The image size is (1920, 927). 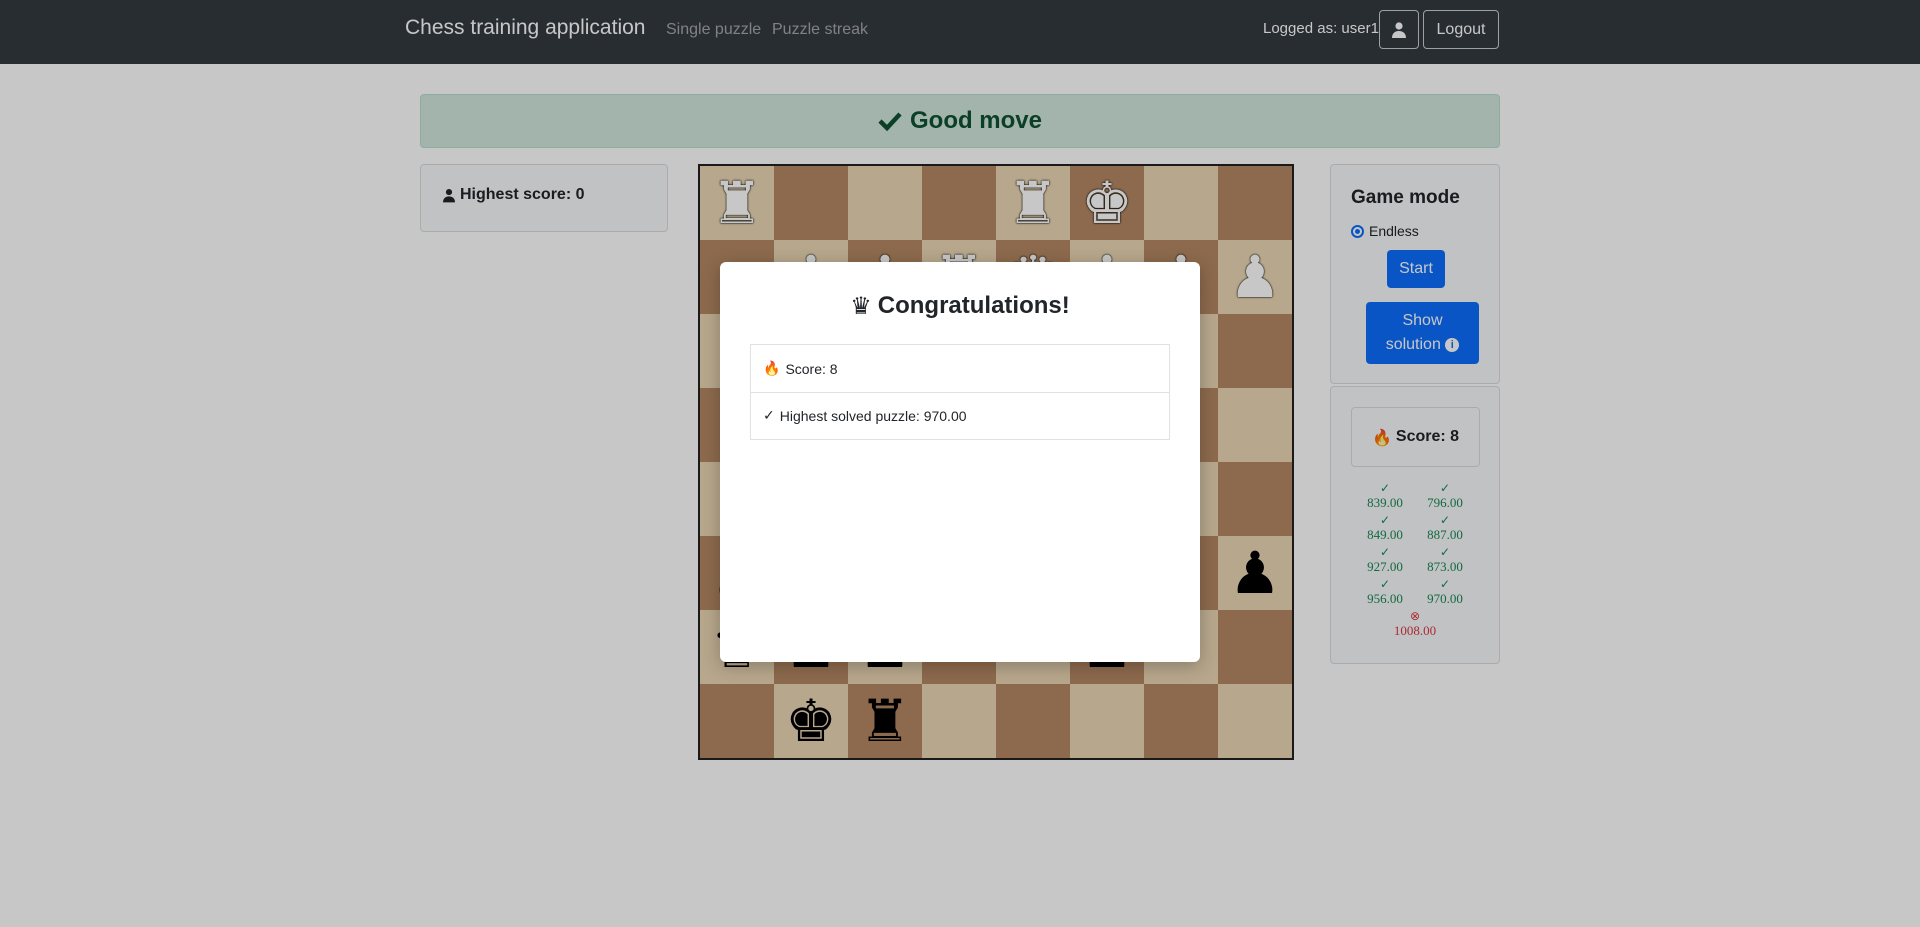 What do you see at coordinates (873, 416) in the screenshot?
I see `modal-highest: Highest solved puzzle: 970.00` at bounding box center [873, 416].